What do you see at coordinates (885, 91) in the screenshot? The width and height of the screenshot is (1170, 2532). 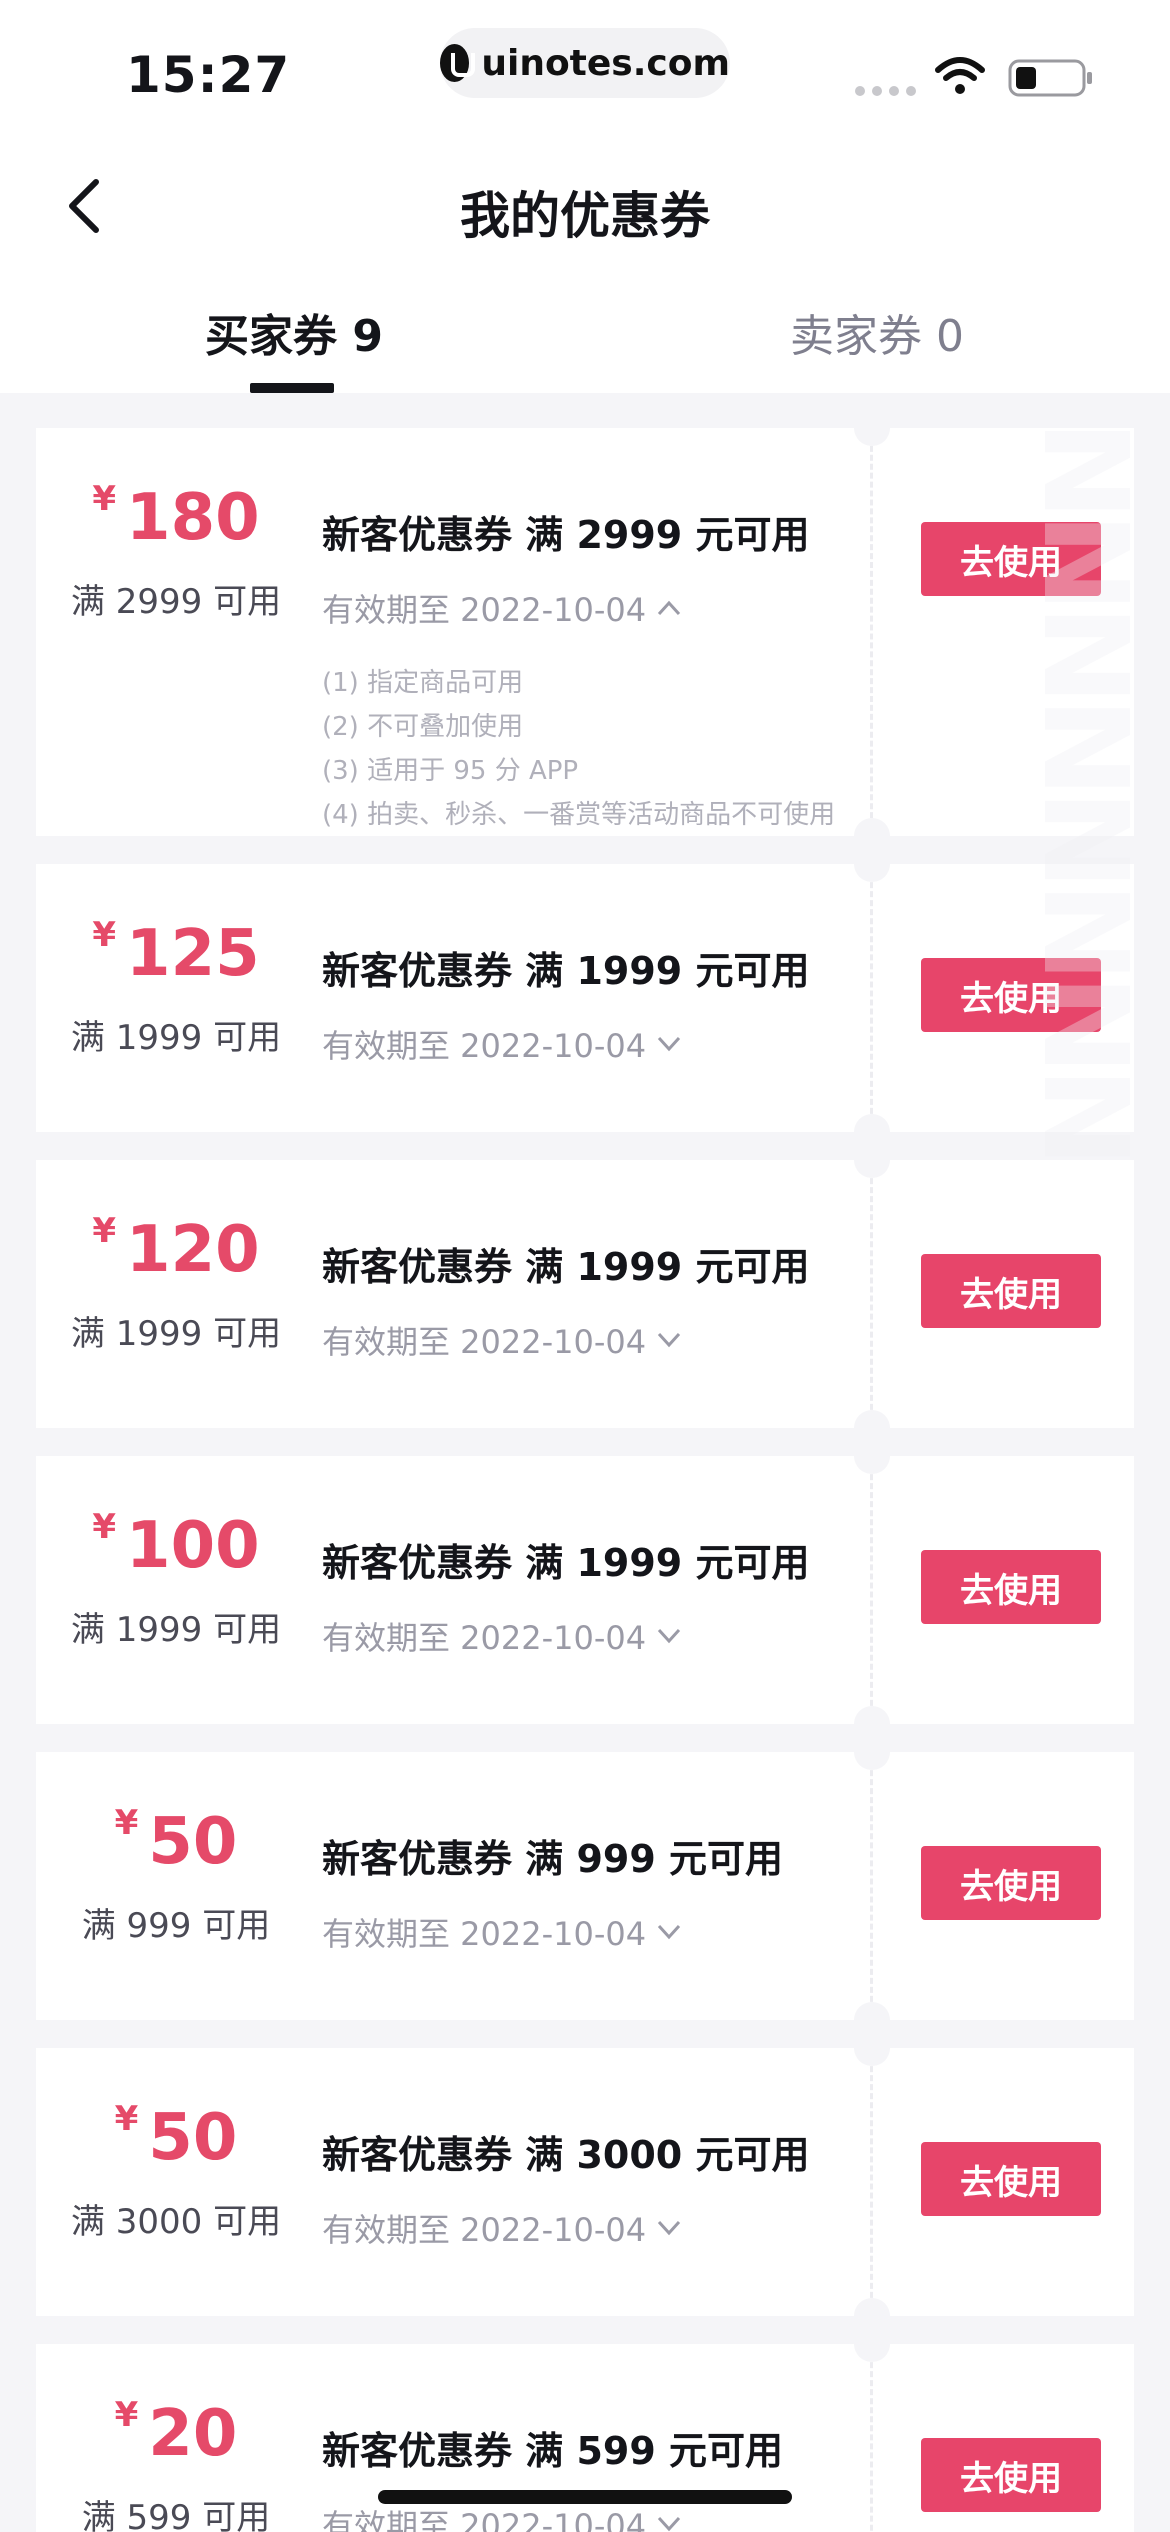 I see `cellular-signal-icon` at bounding box center [885, 91].